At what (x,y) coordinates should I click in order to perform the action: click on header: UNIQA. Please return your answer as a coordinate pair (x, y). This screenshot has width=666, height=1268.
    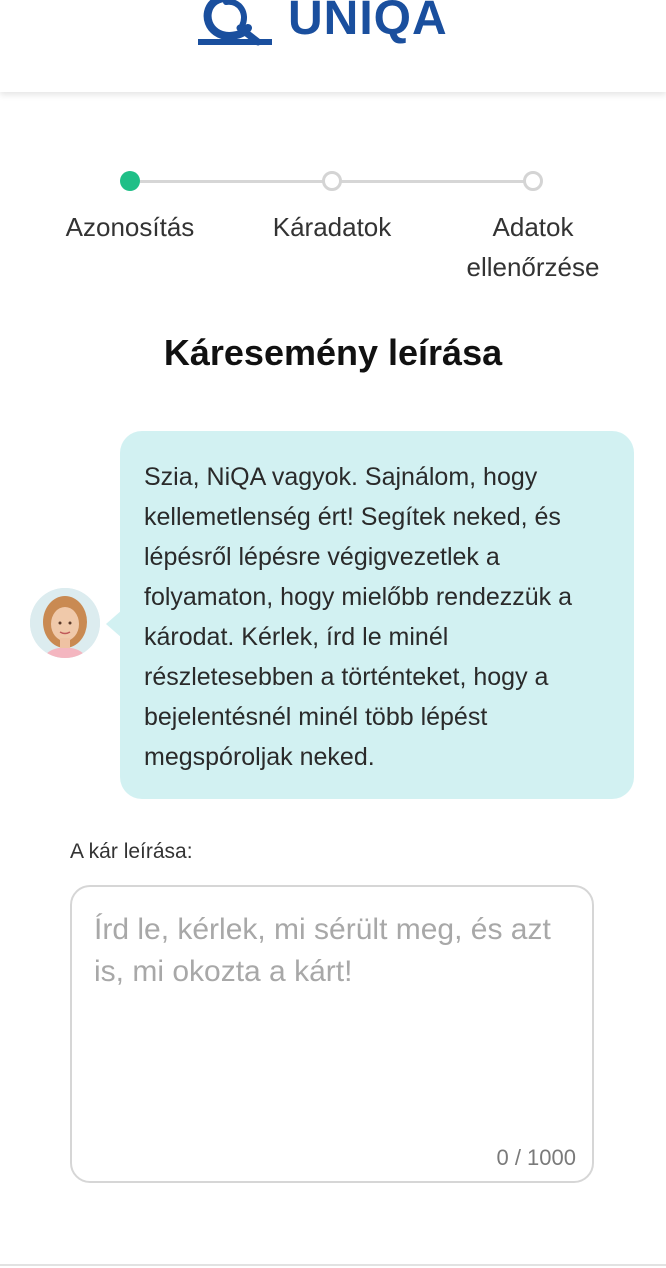
    Looking at the image, I should click on (333, 46).